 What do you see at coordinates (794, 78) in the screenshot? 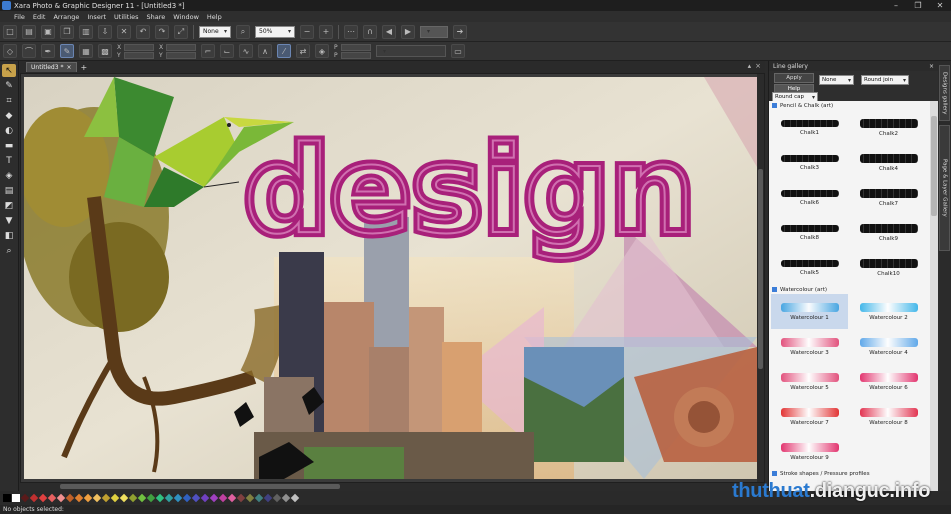
I see `apply-button: Apply` at bounding box center [794, 78].